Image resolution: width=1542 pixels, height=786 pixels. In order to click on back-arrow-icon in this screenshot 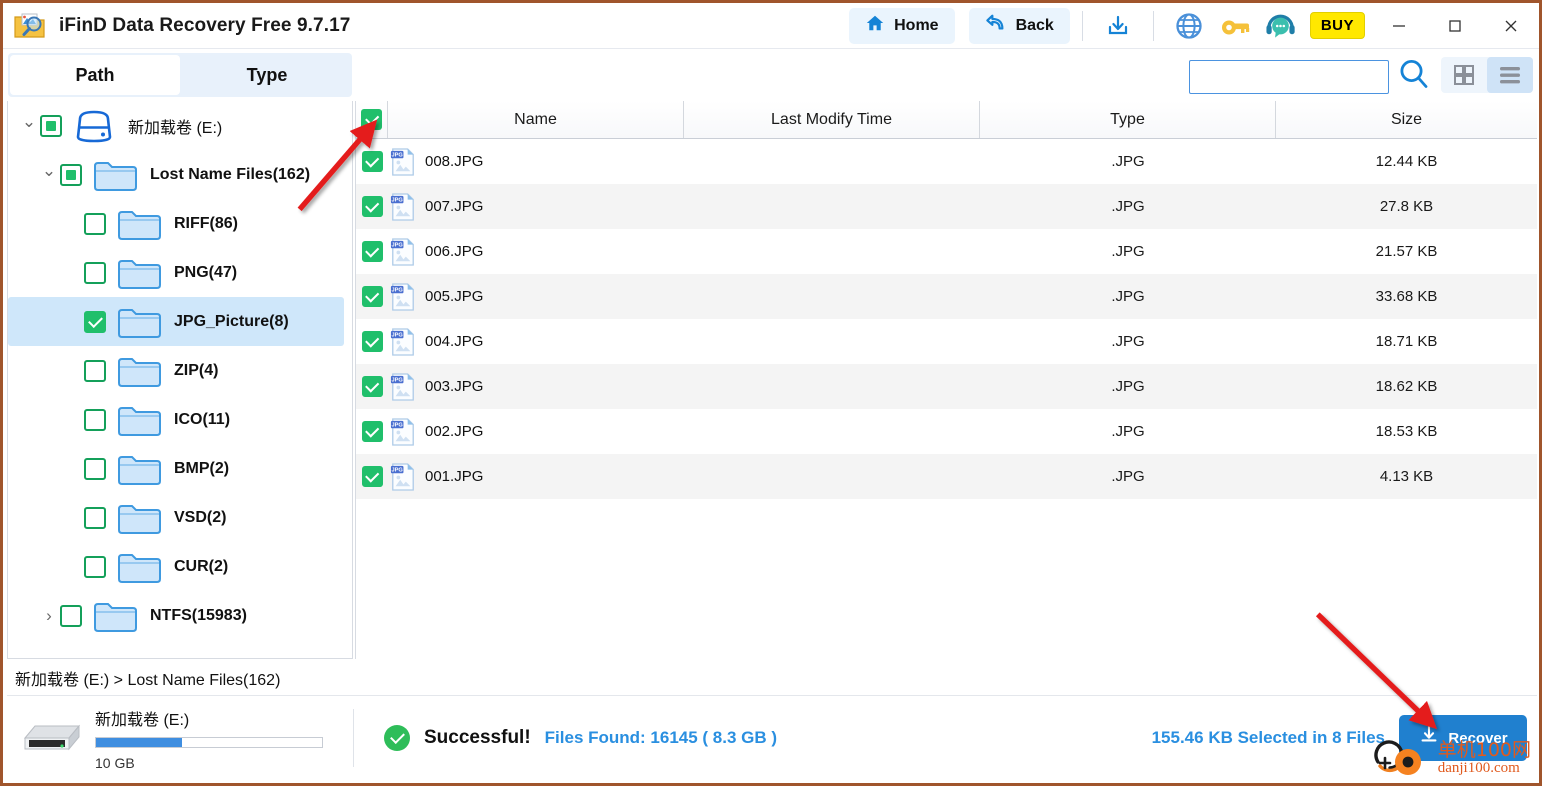, I will do `click(996, 25)`.